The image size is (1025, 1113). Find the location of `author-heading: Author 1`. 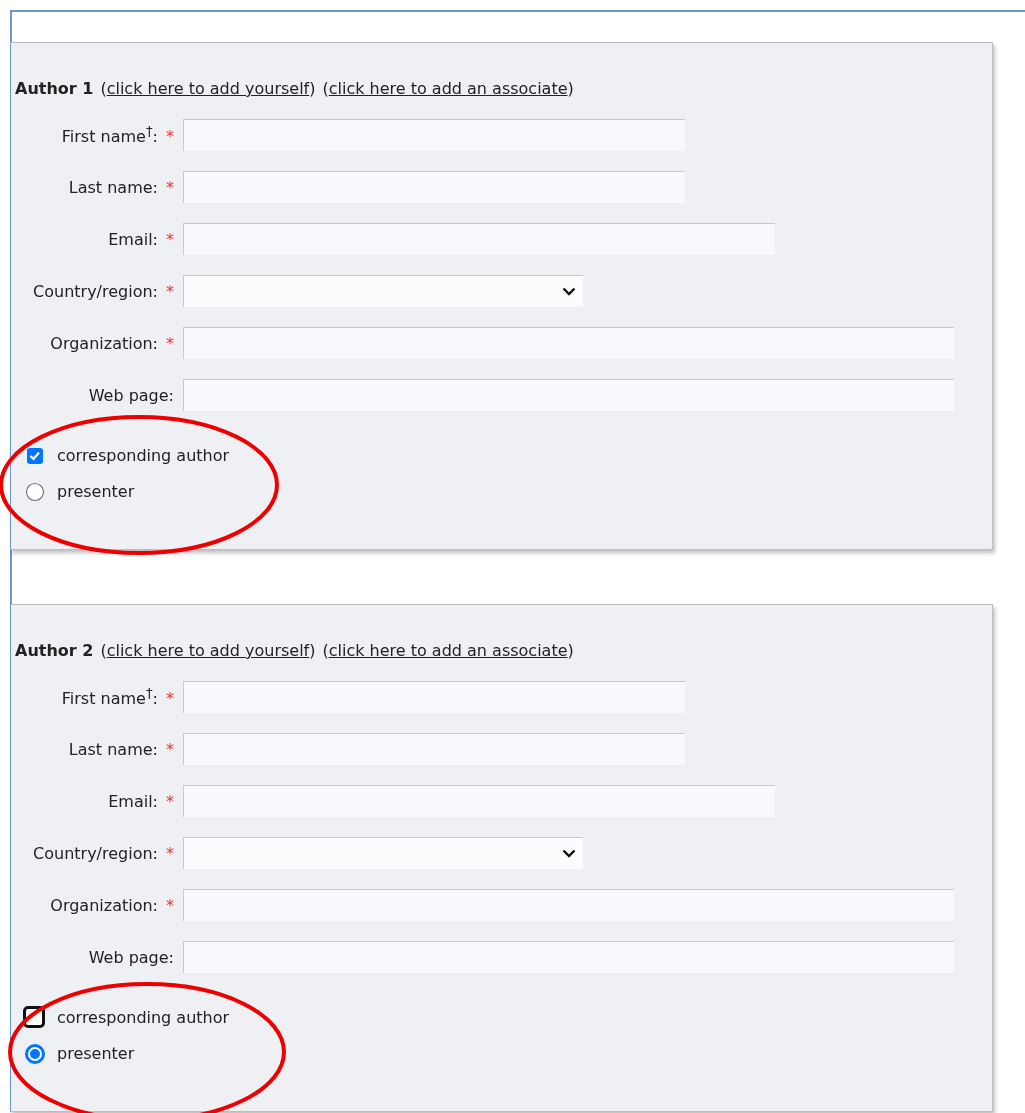

author-heading: Author 1 is located at coordinates (54, 88).